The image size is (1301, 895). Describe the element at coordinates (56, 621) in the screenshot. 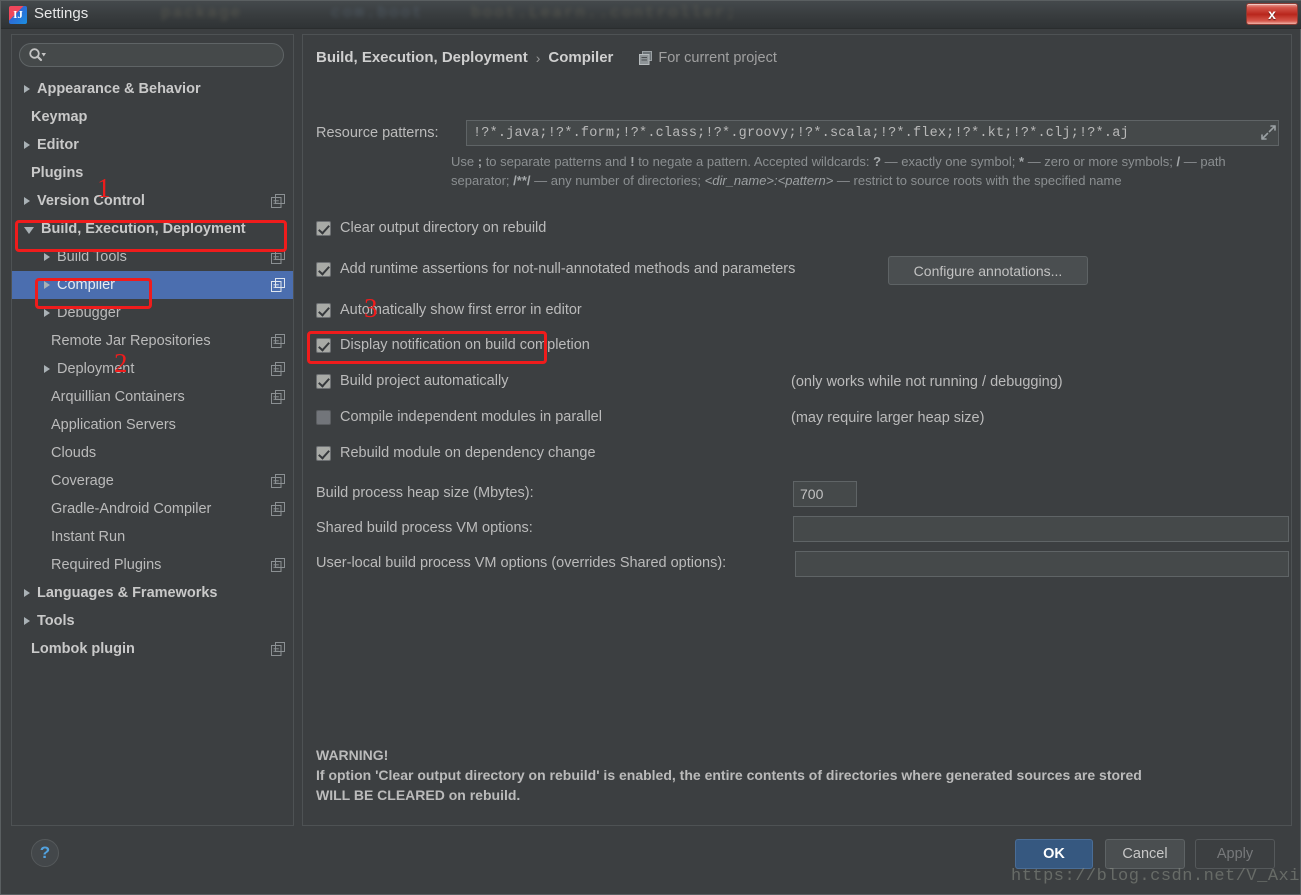

I see `sidebar-item-label: Tools` at that location.